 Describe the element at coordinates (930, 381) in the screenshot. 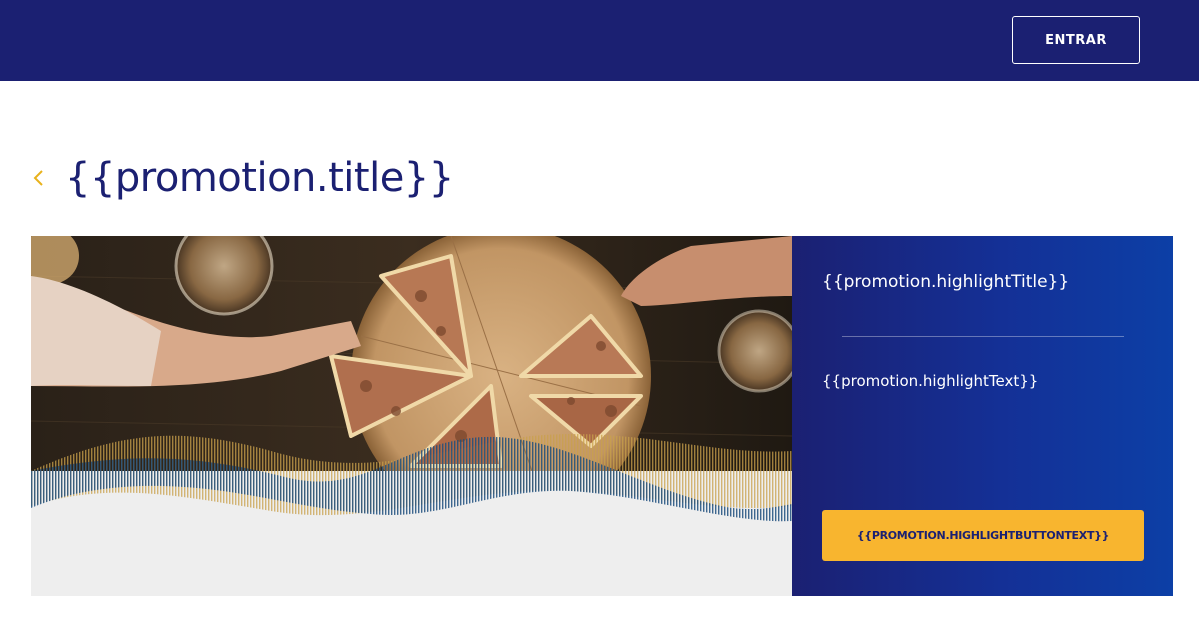

I see `highlight-text: {{promotion.highlightText}}` at that location.